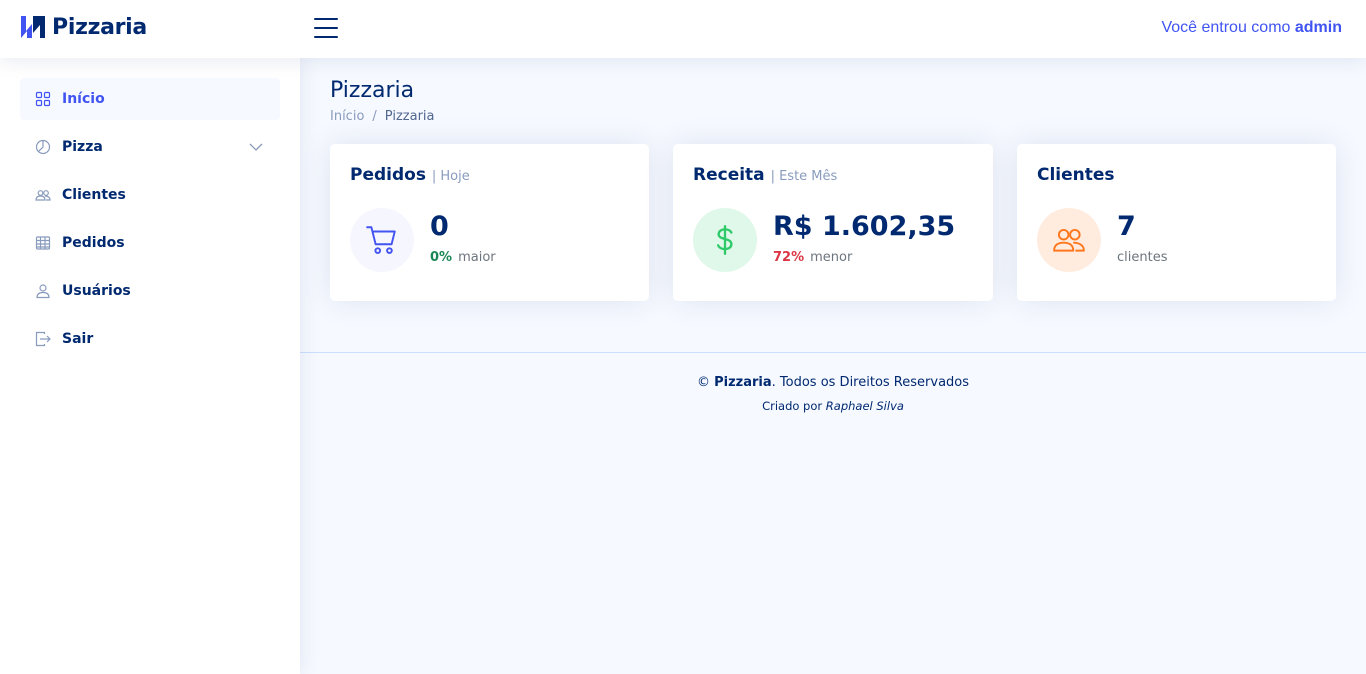 Image resolution: width=1366 pixels, height=674 pixels. I want to click on card-title-text: Pedidos, so click(388, 175).